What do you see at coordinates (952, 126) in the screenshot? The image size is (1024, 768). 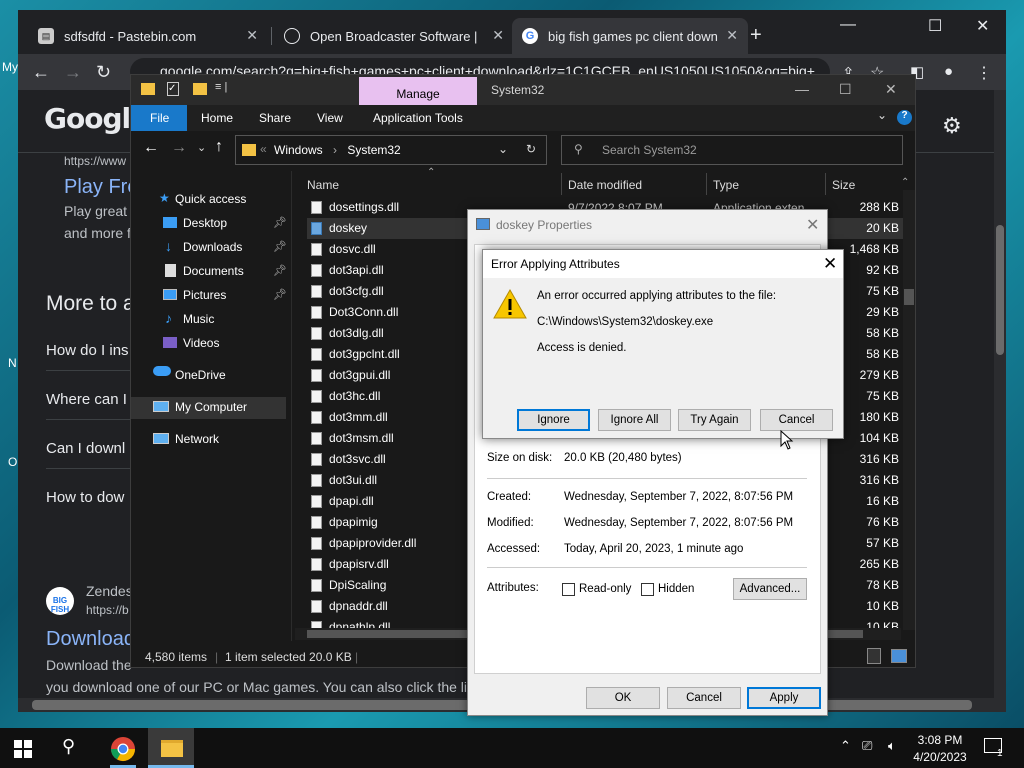 I see `settings-gear-icon: ⚙` at bounding box center [952, 126].